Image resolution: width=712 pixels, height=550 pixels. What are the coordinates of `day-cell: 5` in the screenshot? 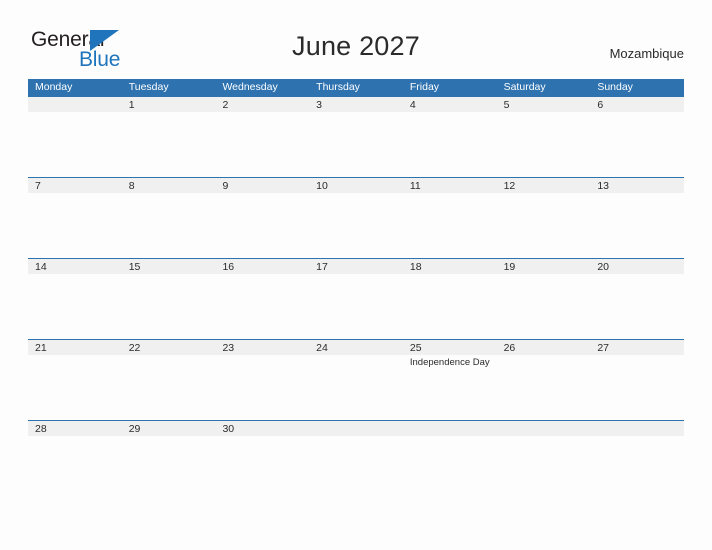 It's located at (544, 136).